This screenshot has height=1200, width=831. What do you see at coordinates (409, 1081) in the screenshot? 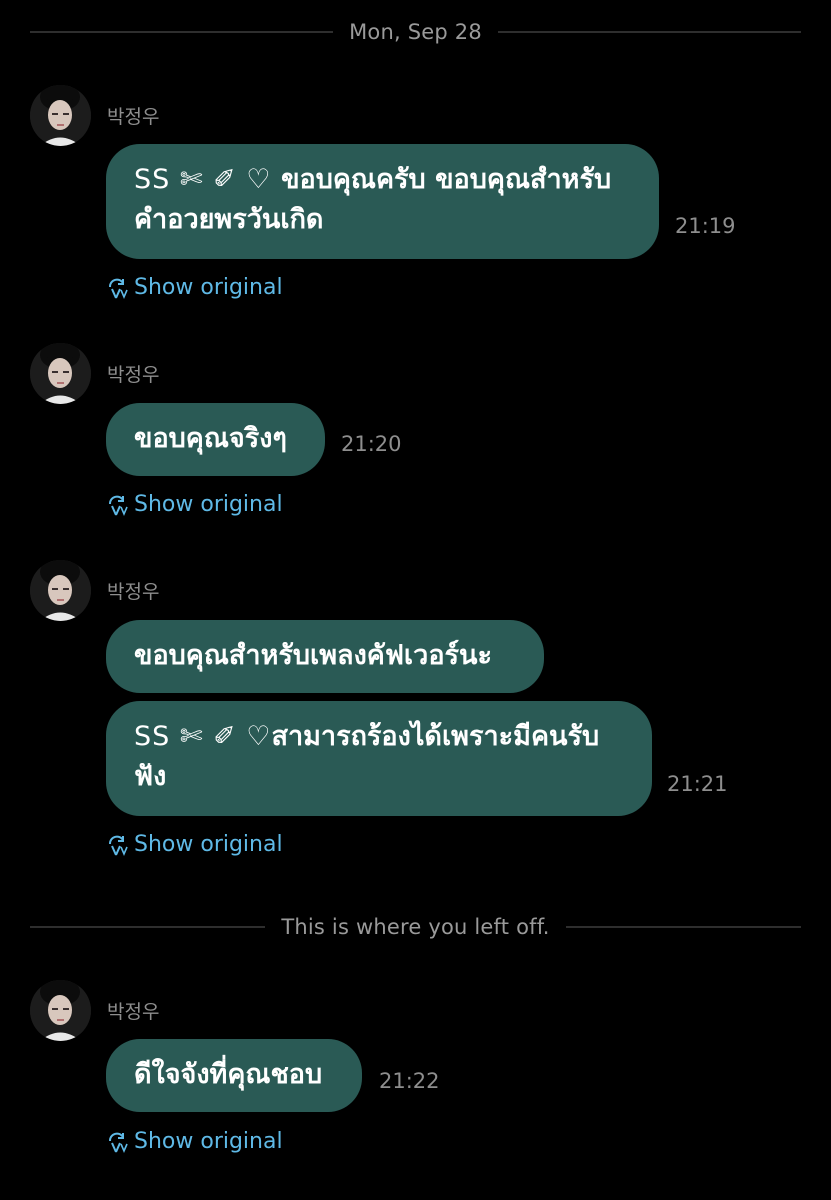
I see `message-time: 21:22` at bounding box center [409, 1081].